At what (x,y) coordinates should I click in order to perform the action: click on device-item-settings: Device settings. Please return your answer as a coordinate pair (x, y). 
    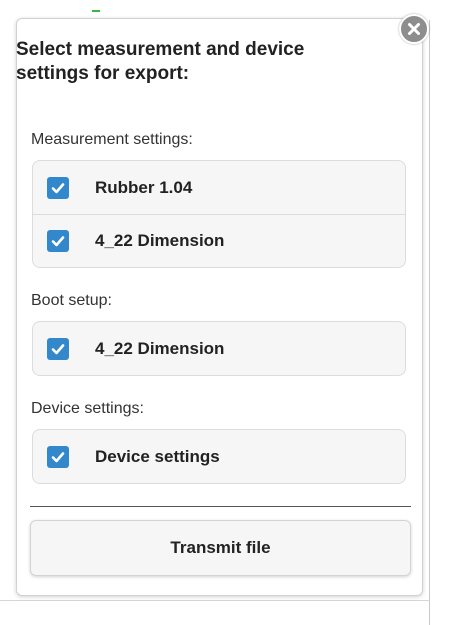
    Looking at the image, I should click on (219, 456).